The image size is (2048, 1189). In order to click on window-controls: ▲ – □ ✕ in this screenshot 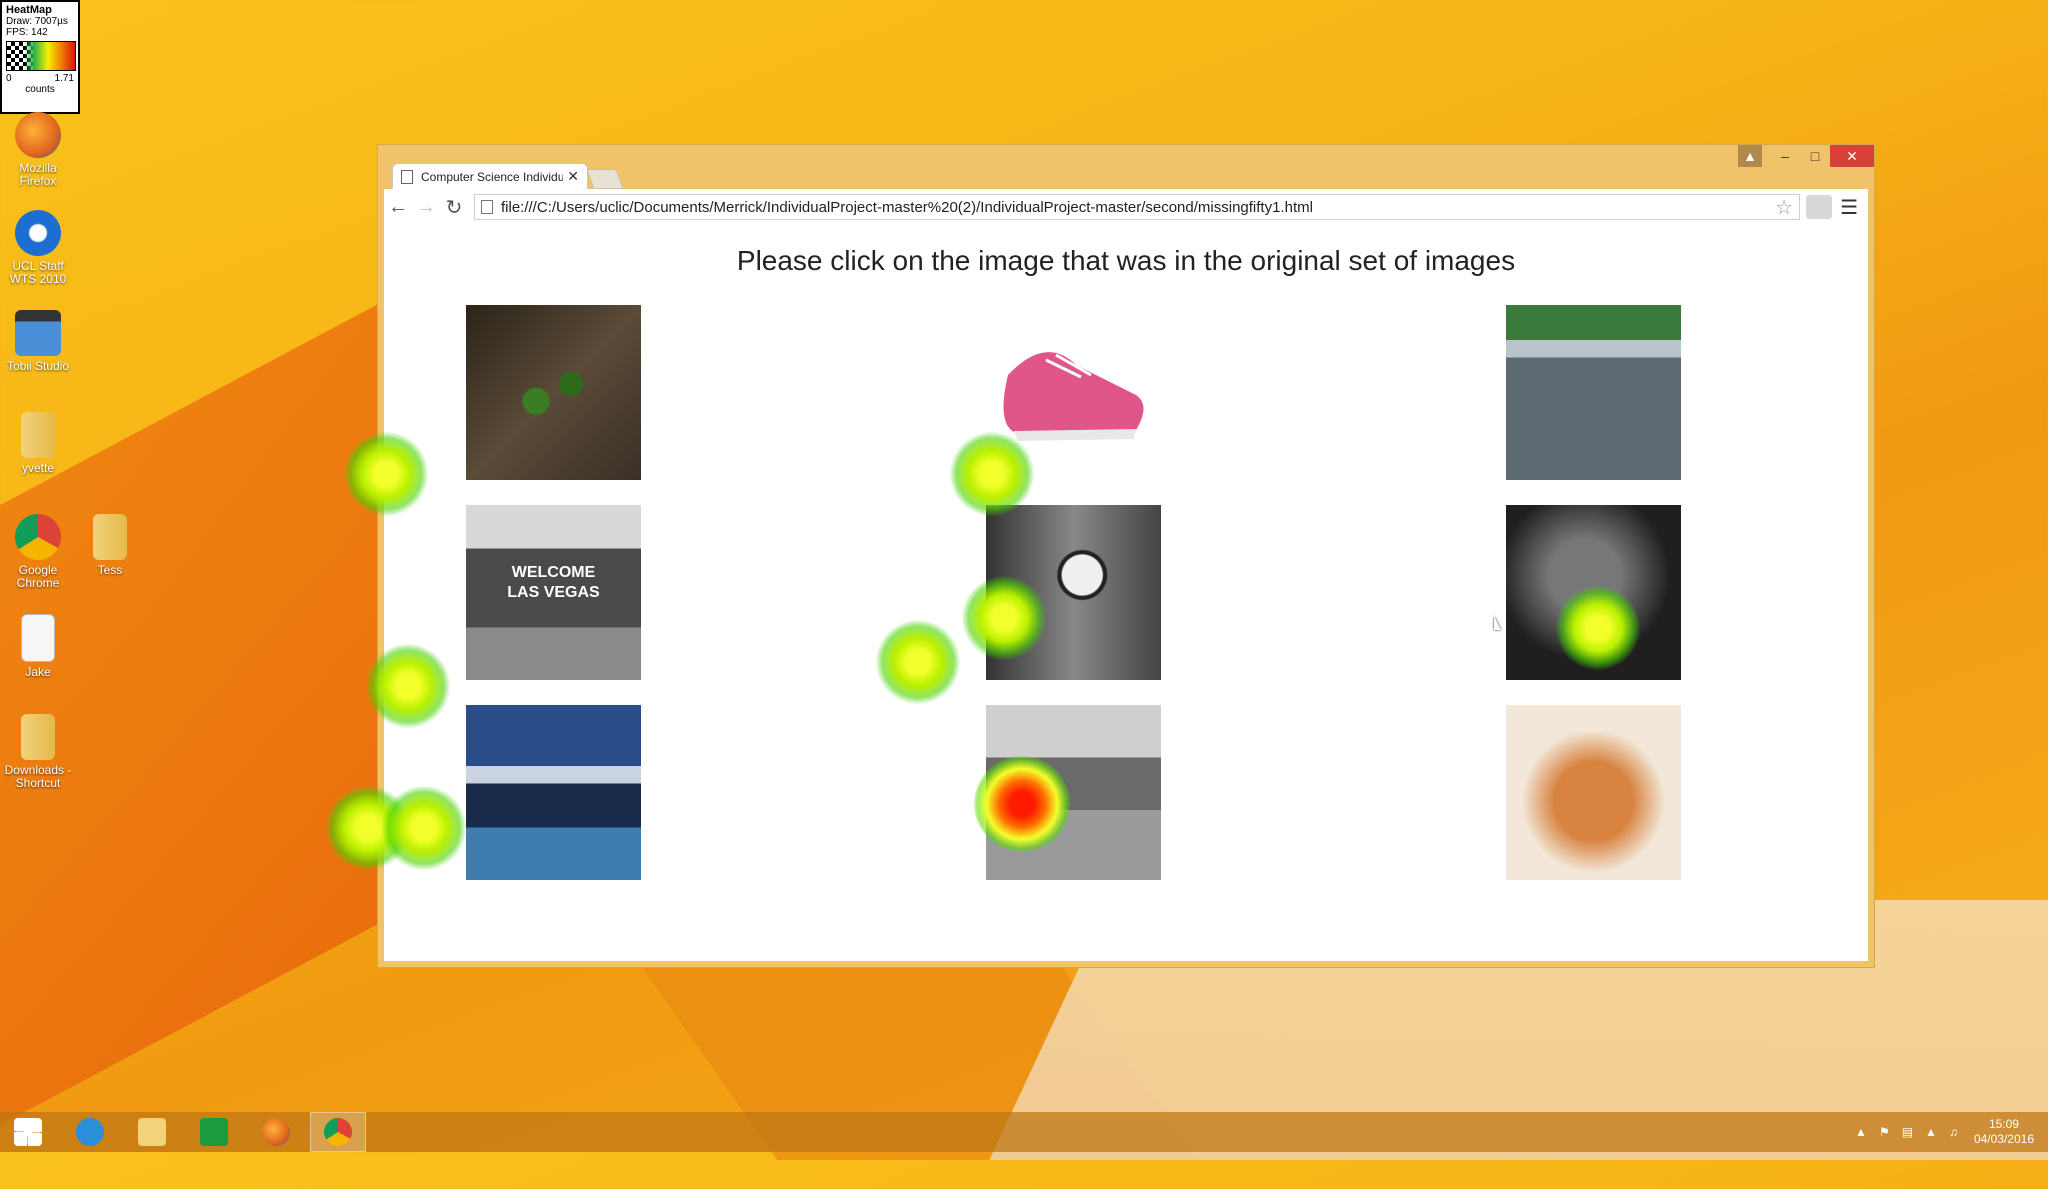, I will do `click(1806, 156)`.